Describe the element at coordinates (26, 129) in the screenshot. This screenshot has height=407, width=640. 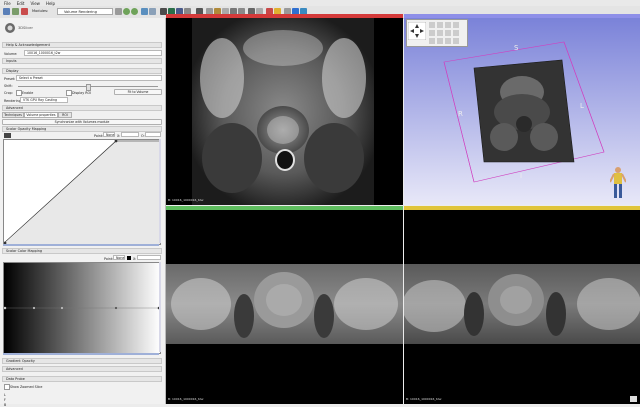
I see `scalar-opacity-section-label: Scalar Opacity Mapping` at that location.